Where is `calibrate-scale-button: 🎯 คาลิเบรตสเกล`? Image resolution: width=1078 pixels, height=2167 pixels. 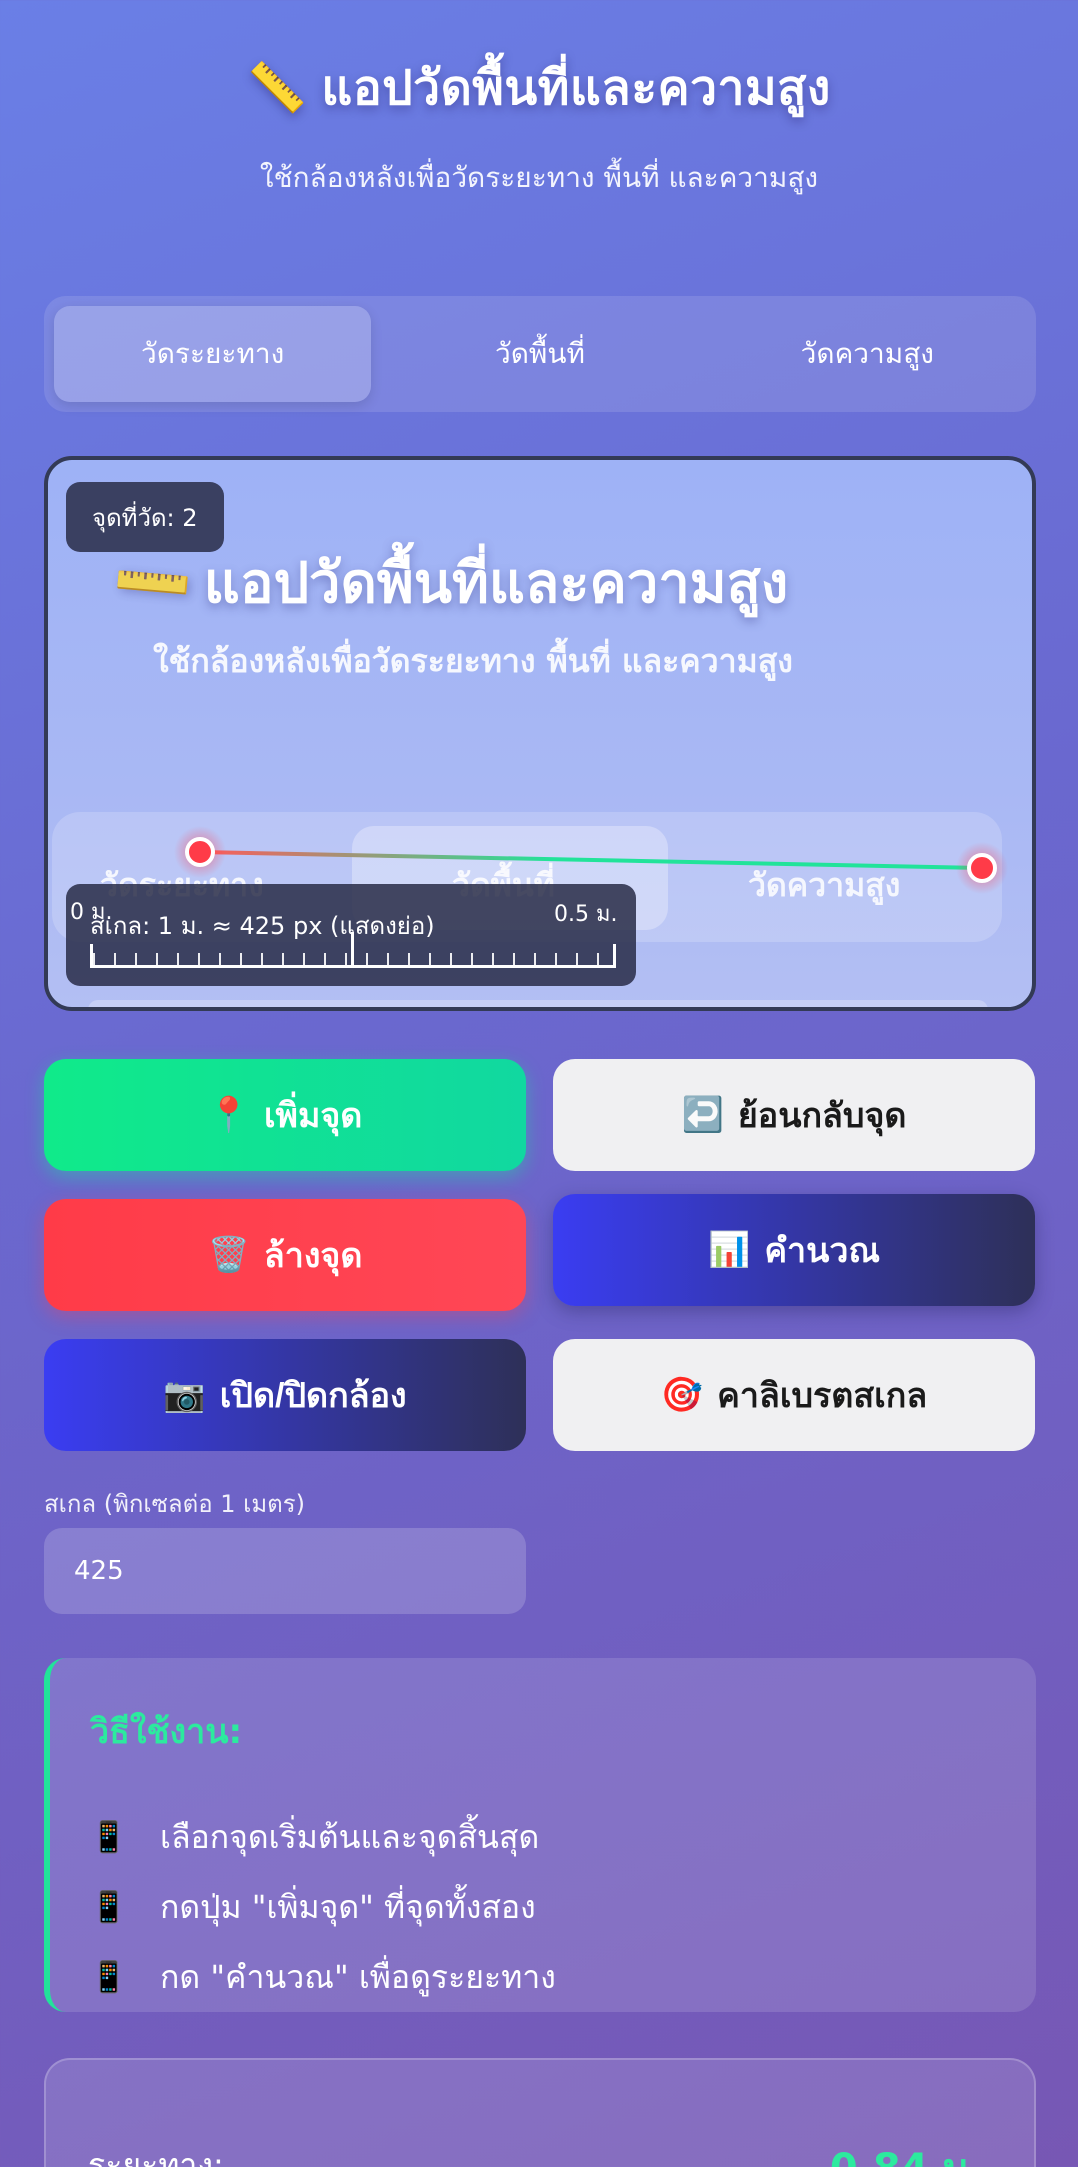
calibrate-scale-button: 🎯 คาลิเบรตสเกล is located at coordinates (794, 1395).